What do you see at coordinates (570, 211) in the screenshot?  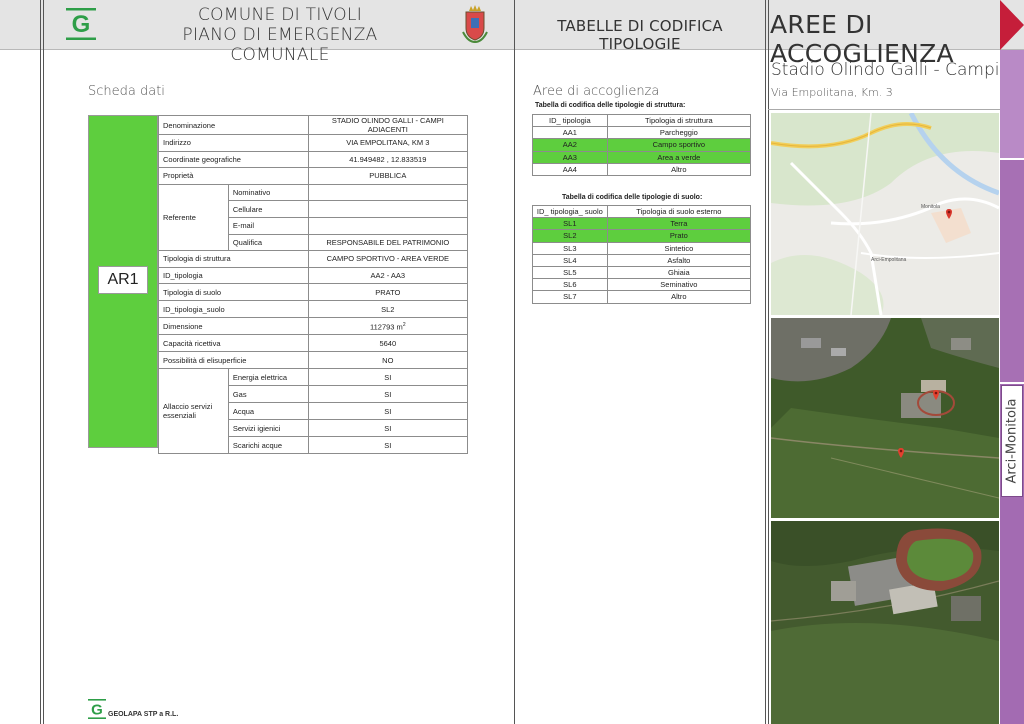 I see `header-id: ID_ tipologia_ suolo` at bounding box center [570, 211].